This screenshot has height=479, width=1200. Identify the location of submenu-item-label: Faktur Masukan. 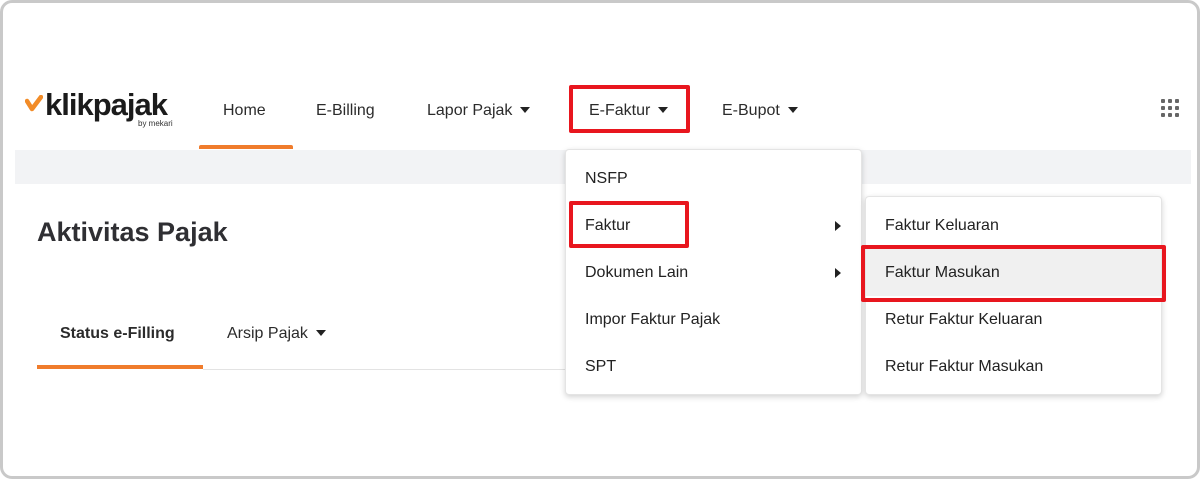
(942, 272).